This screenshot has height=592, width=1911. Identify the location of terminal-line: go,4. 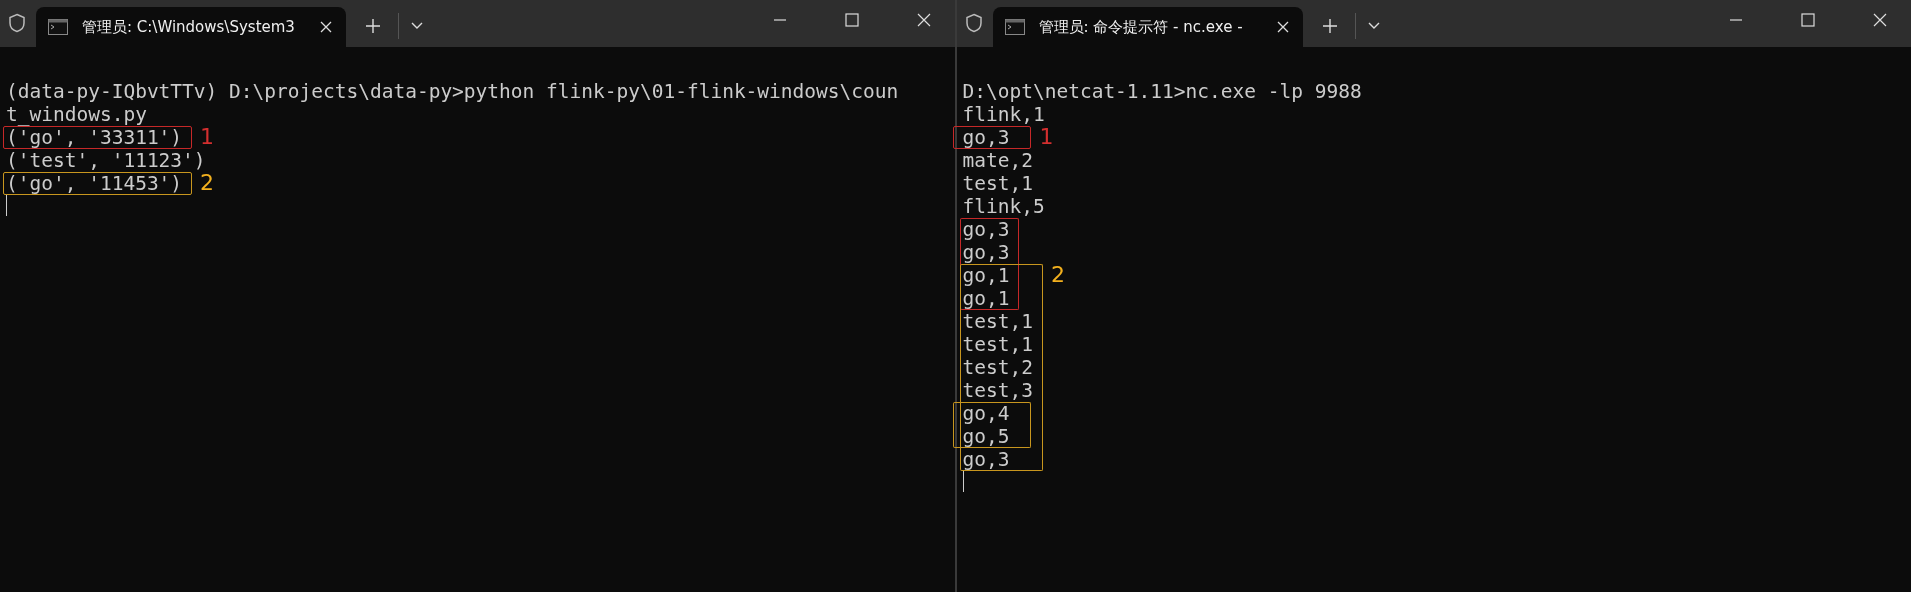
(986, 413).